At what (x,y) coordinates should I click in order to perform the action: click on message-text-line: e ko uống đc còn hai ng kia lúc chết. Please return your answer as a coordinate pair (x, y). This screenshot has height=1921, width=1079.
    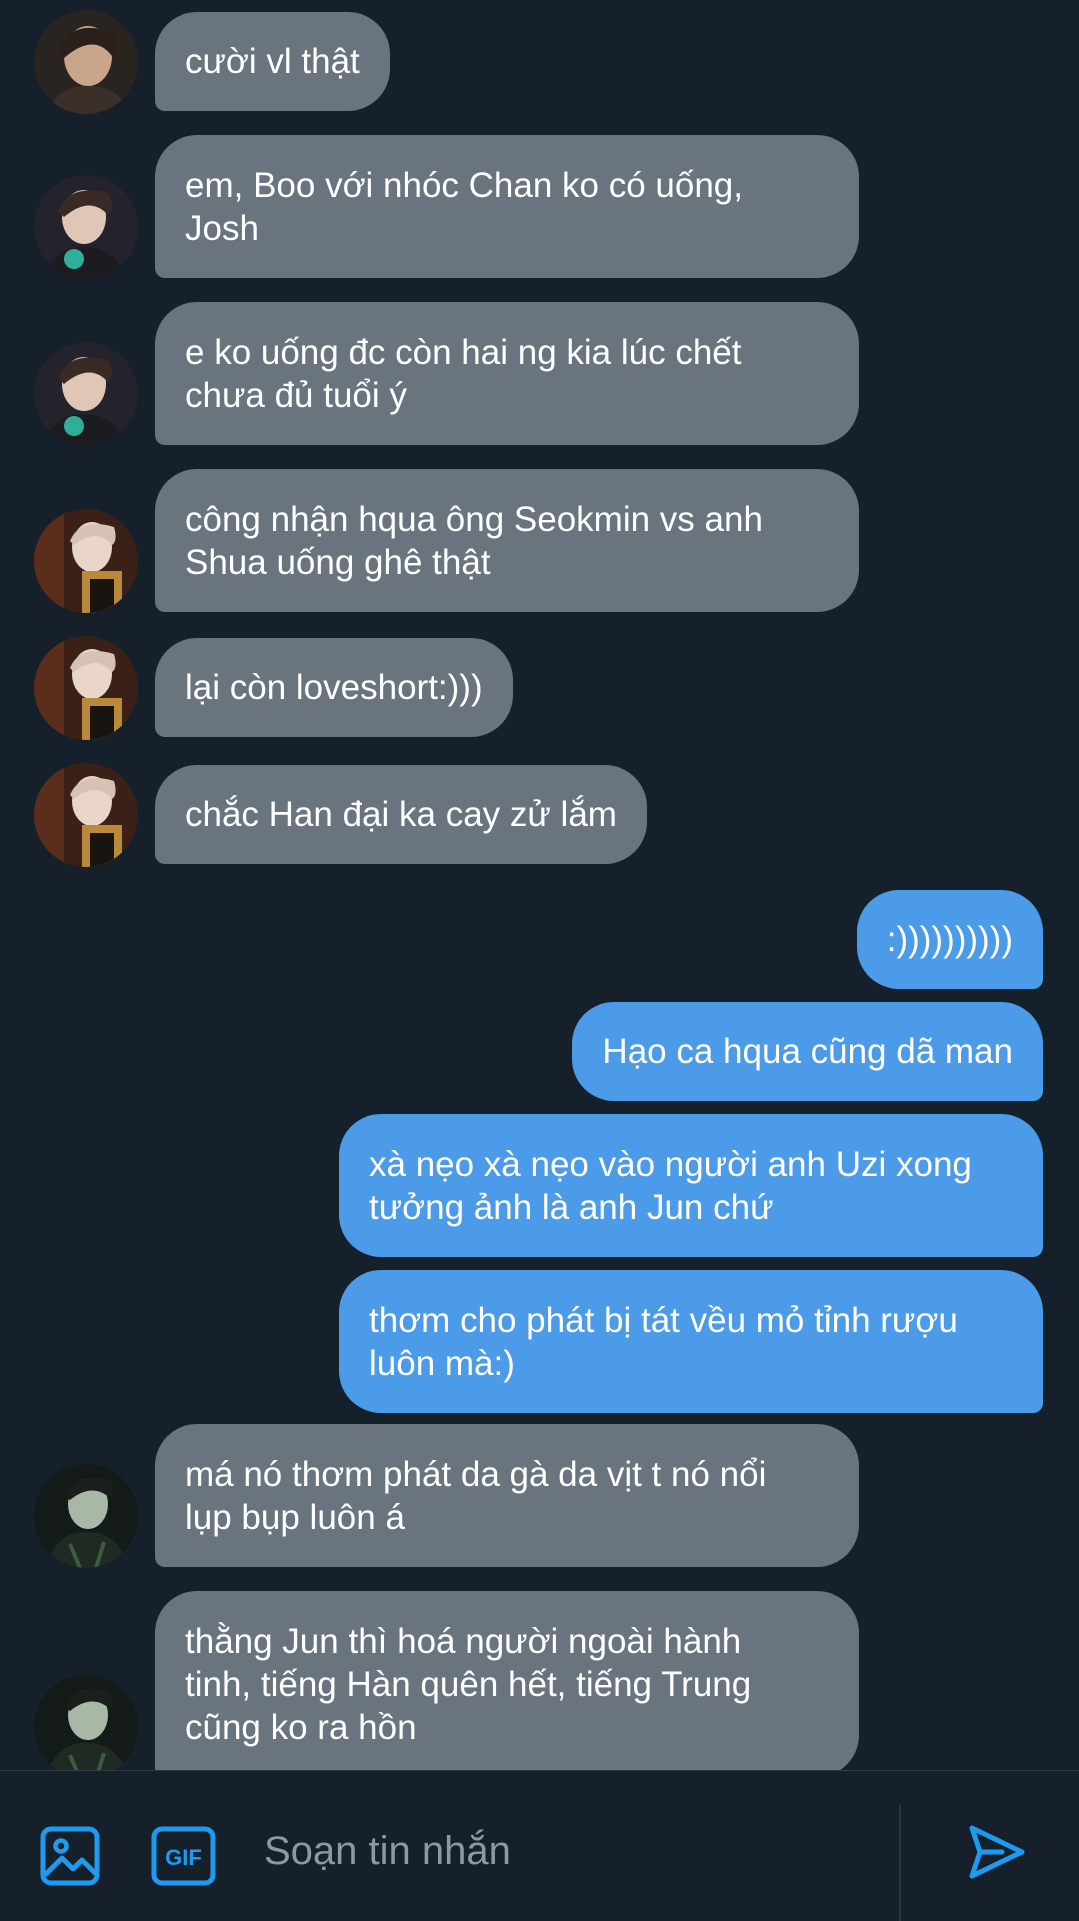
    Looking at the image, I should click on (463, 352).